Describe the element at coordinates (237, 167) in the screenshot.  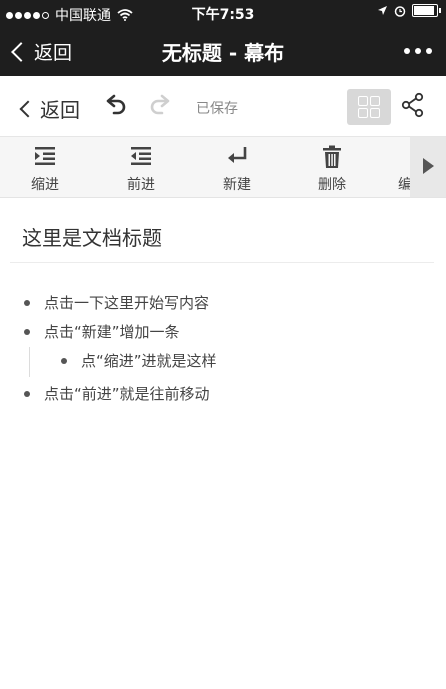
I see `new-line-button: 新建` at that location.